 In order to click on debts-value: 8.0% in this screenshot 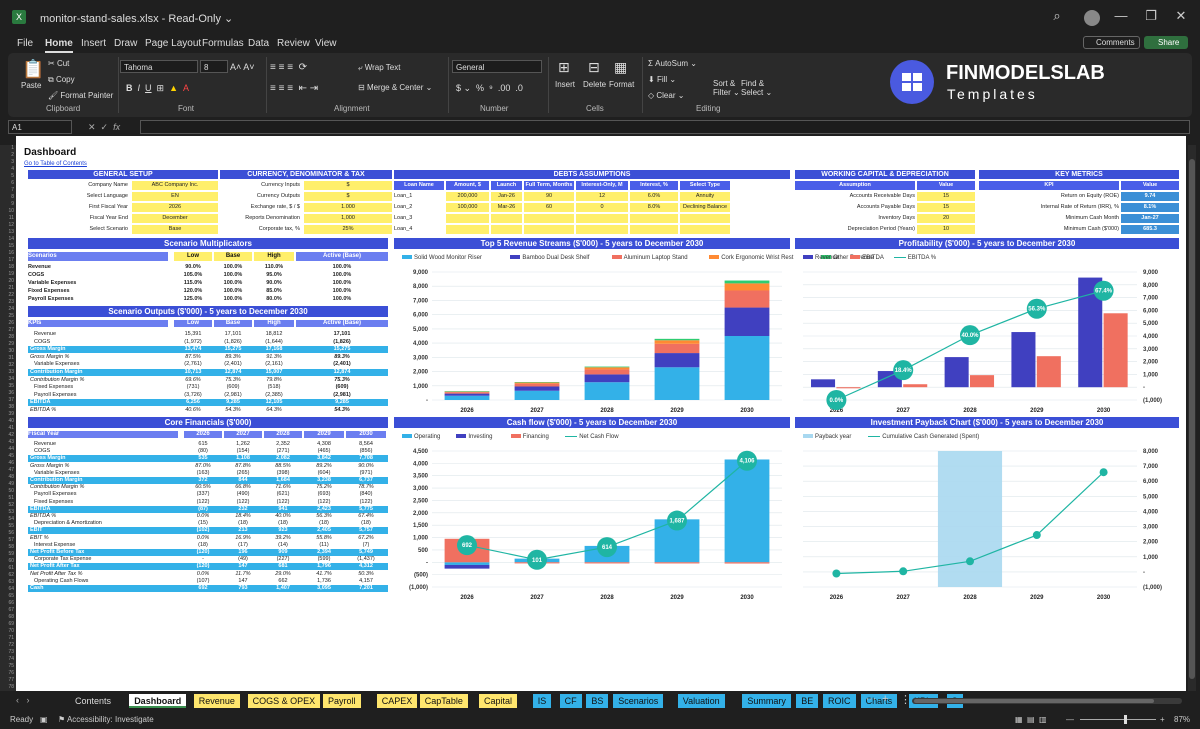, I will do `click(654, 207)`.